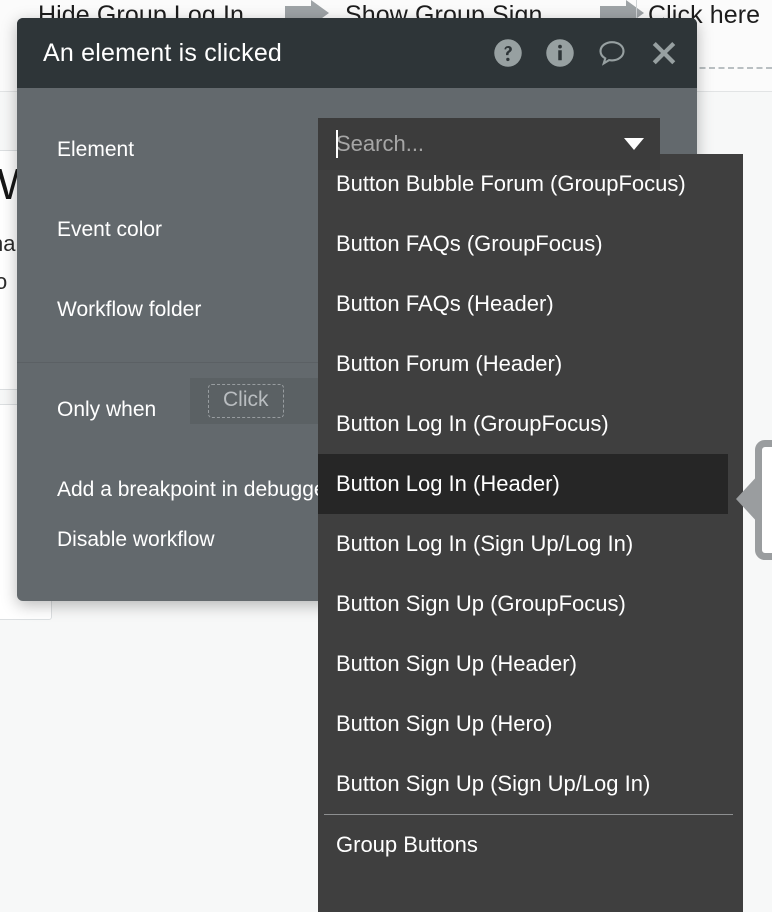  What do you see at coordinates (485, 543) in the screenshot?
I see `dropdown-item-label: Button Log In (Sign Up/Log In)` at bounding box center [485, 543].